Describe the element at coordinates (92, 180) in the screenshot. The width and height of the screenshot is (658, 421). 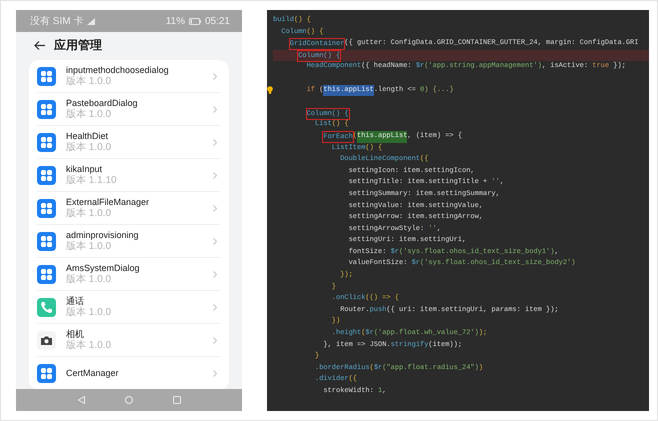
I see `app-version: 版本 1.1.10` at that location.